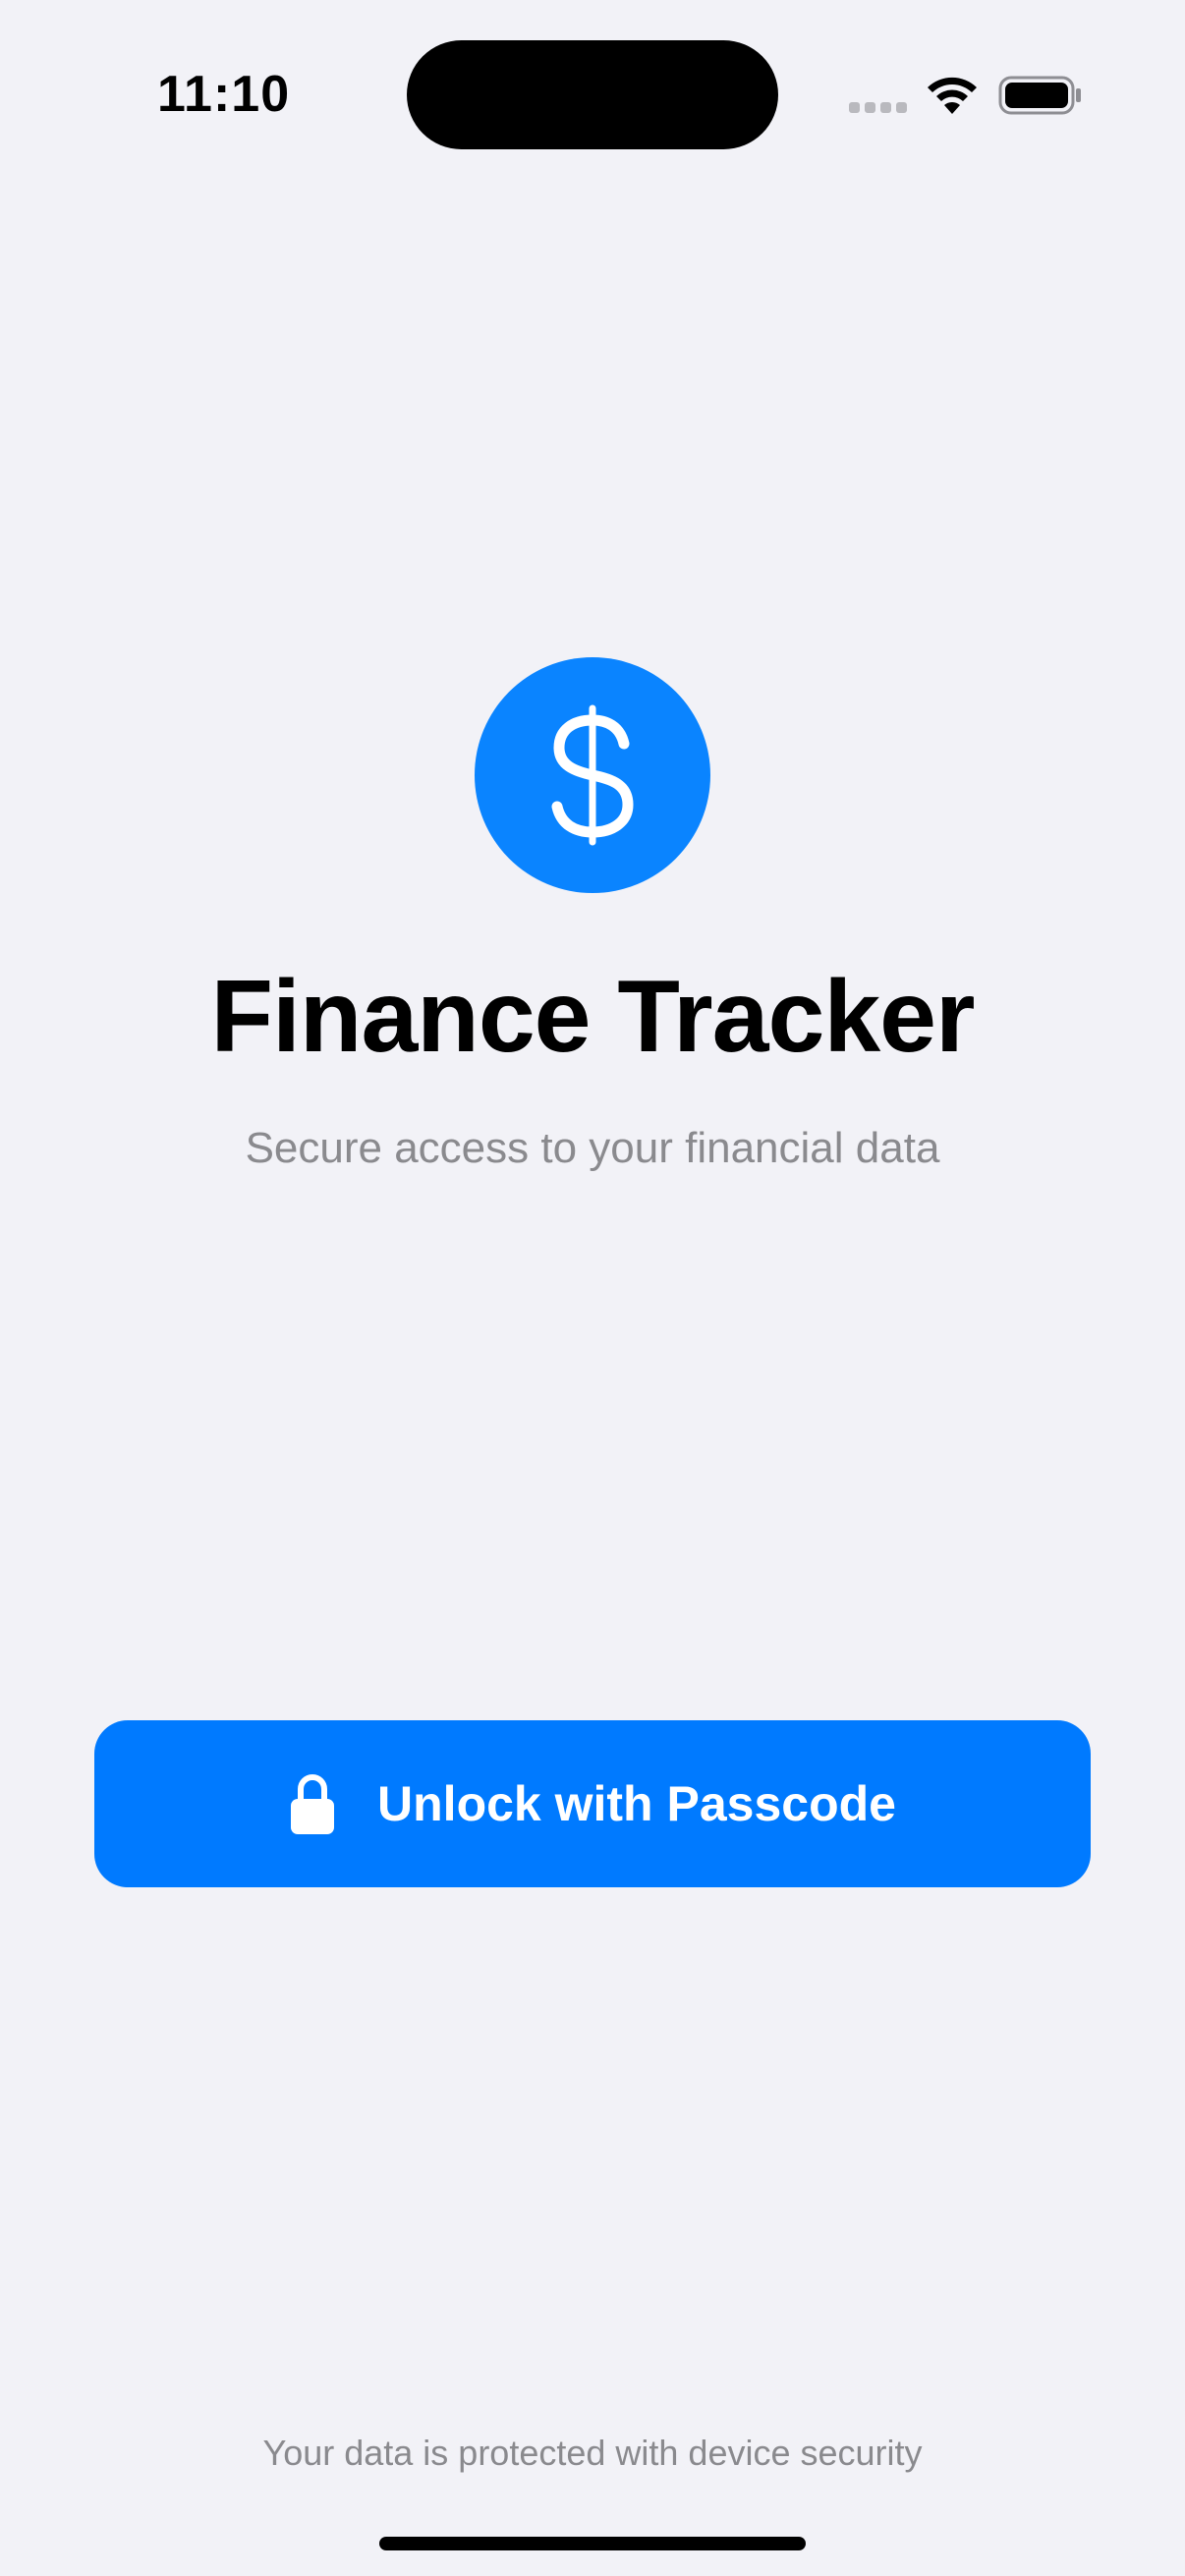 The image size is (1185, 2576). I want to click on cellular-signal-icon, so click(879, 109).